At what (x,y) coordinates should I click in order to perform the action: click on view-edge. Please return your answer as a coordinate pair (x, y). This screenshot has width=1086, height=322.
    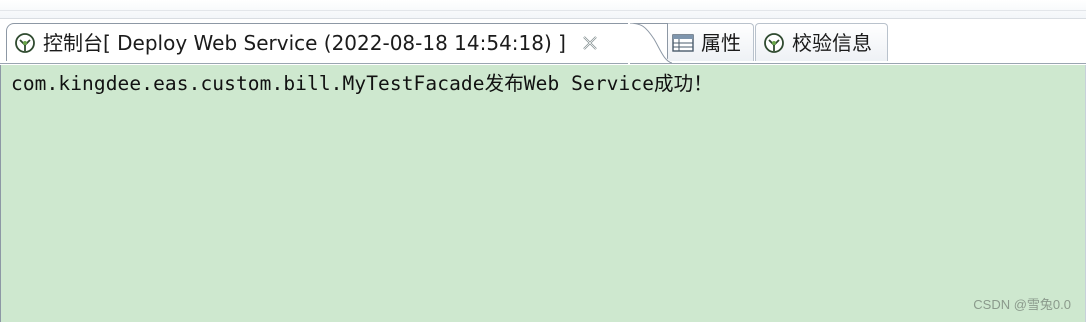
    Looking at the image, I should click on (543, 5).